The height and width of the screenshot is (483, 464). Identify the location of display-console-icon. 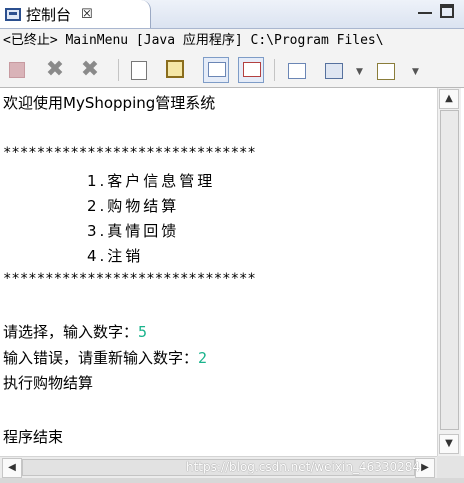
(334, 71).